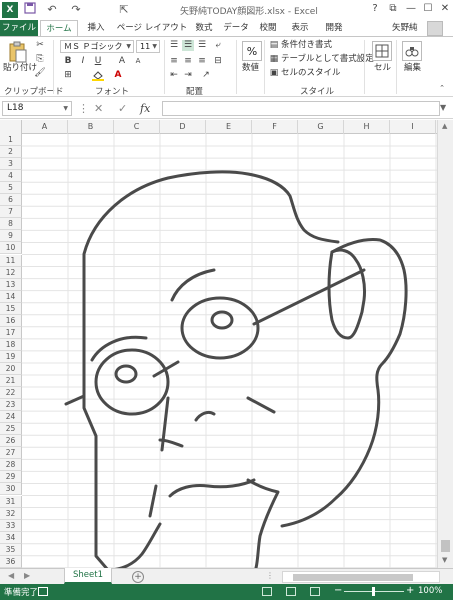  I want to click on glasses-left-arm, so click(75, 400).